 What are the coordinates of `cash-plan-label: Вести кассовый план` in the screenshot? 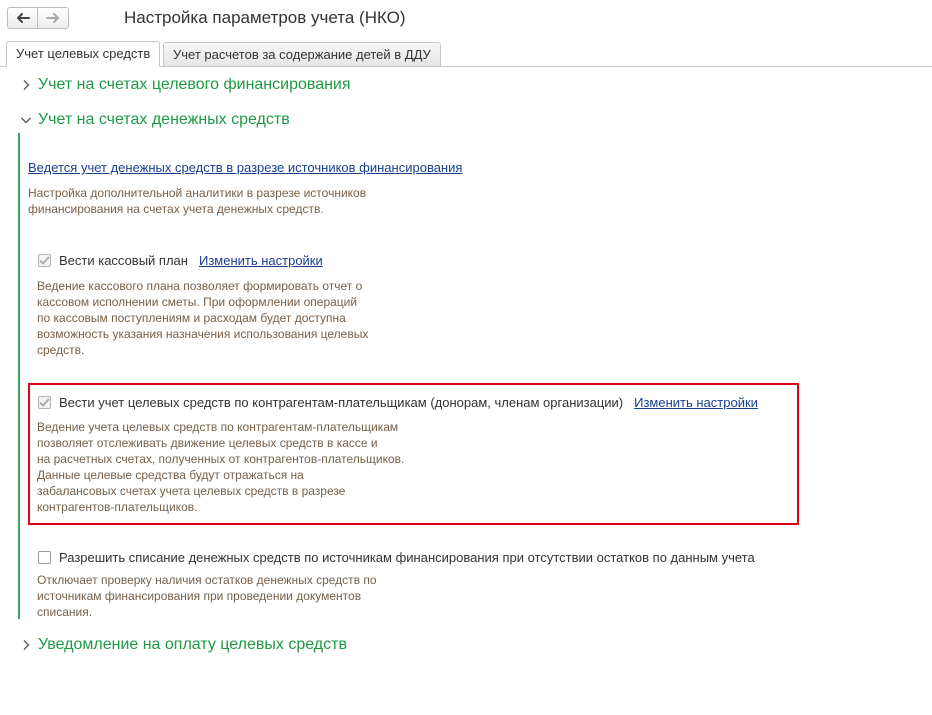 It's located at (123, 260).